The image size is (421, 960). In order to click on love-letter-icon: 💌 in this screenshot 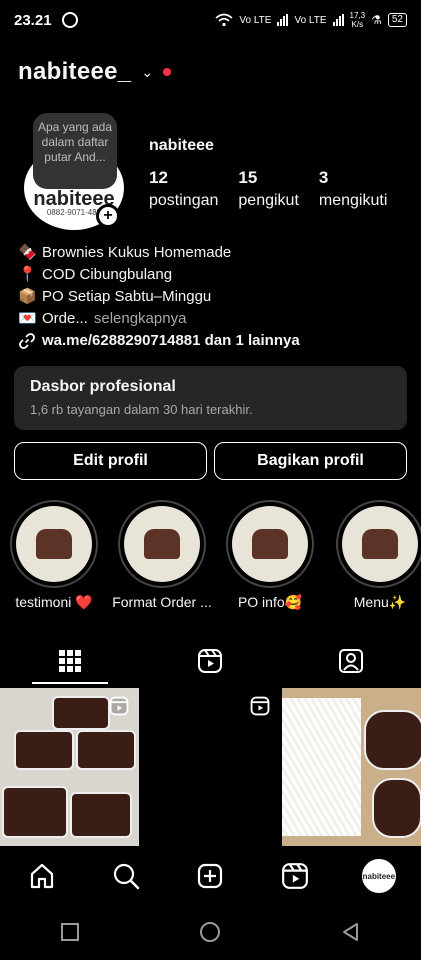, I will do `click(27, 318)`.